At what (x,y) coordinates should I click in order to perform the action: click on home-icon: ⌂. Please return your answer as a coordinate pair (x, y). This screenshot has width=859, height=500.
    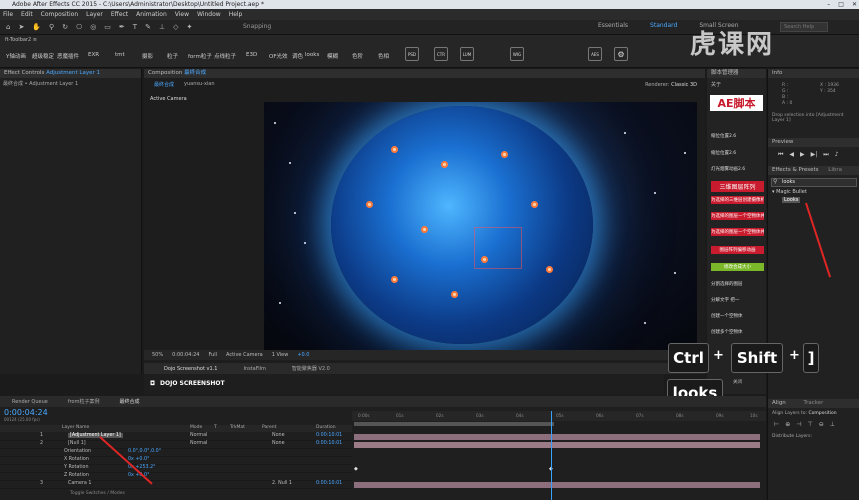
    Looking at the image, I should click on (8, 27).